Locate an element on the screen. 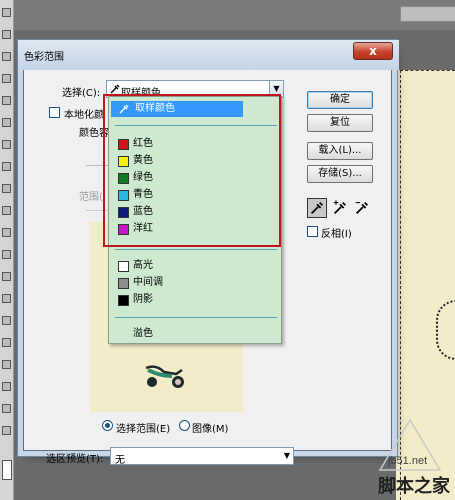 The width and height of the screenshot is (455, 500). menu-item-label: 中间调 is located at coordinates (148, 282).